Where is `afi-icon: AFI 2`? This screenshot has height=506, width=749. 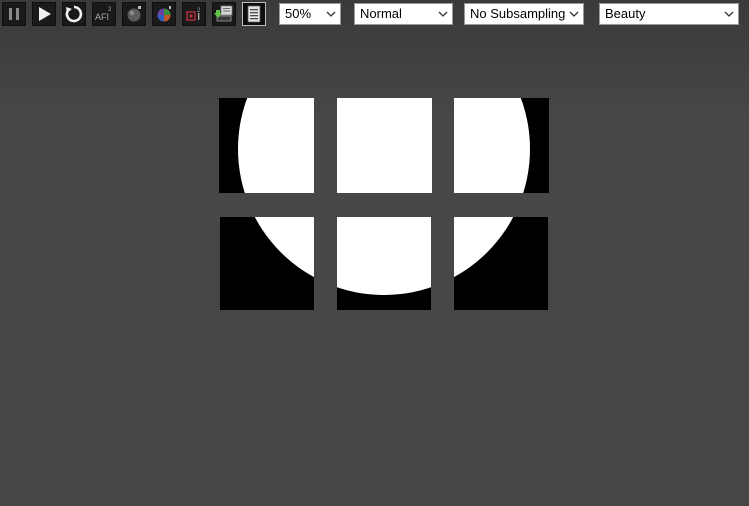
afi-icon: AFI 2 is located at coordinates (103, 14).